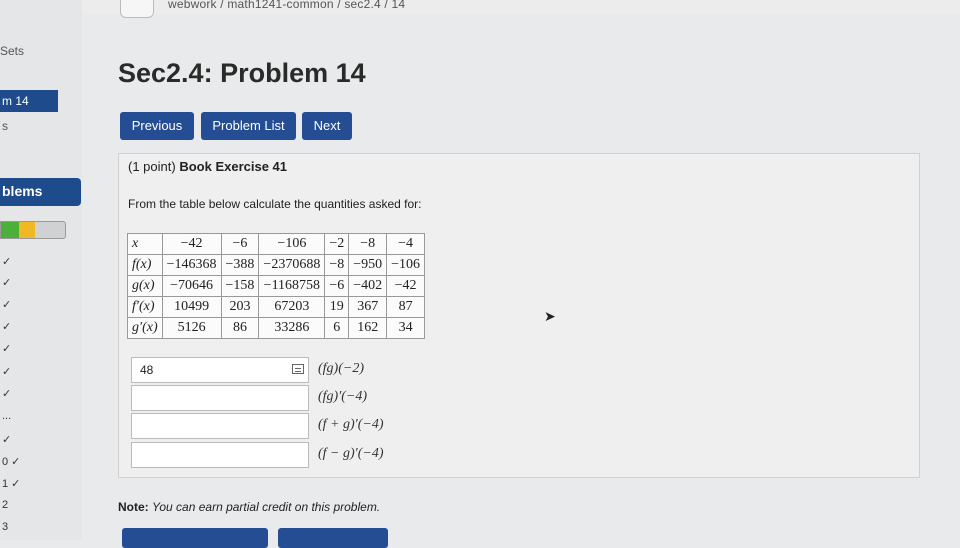 The image size is (960, 548). What do you see at coordinates (157, 126) in the screenshot?
I see `previous-button: Previous` at bounding box center [157, 126].